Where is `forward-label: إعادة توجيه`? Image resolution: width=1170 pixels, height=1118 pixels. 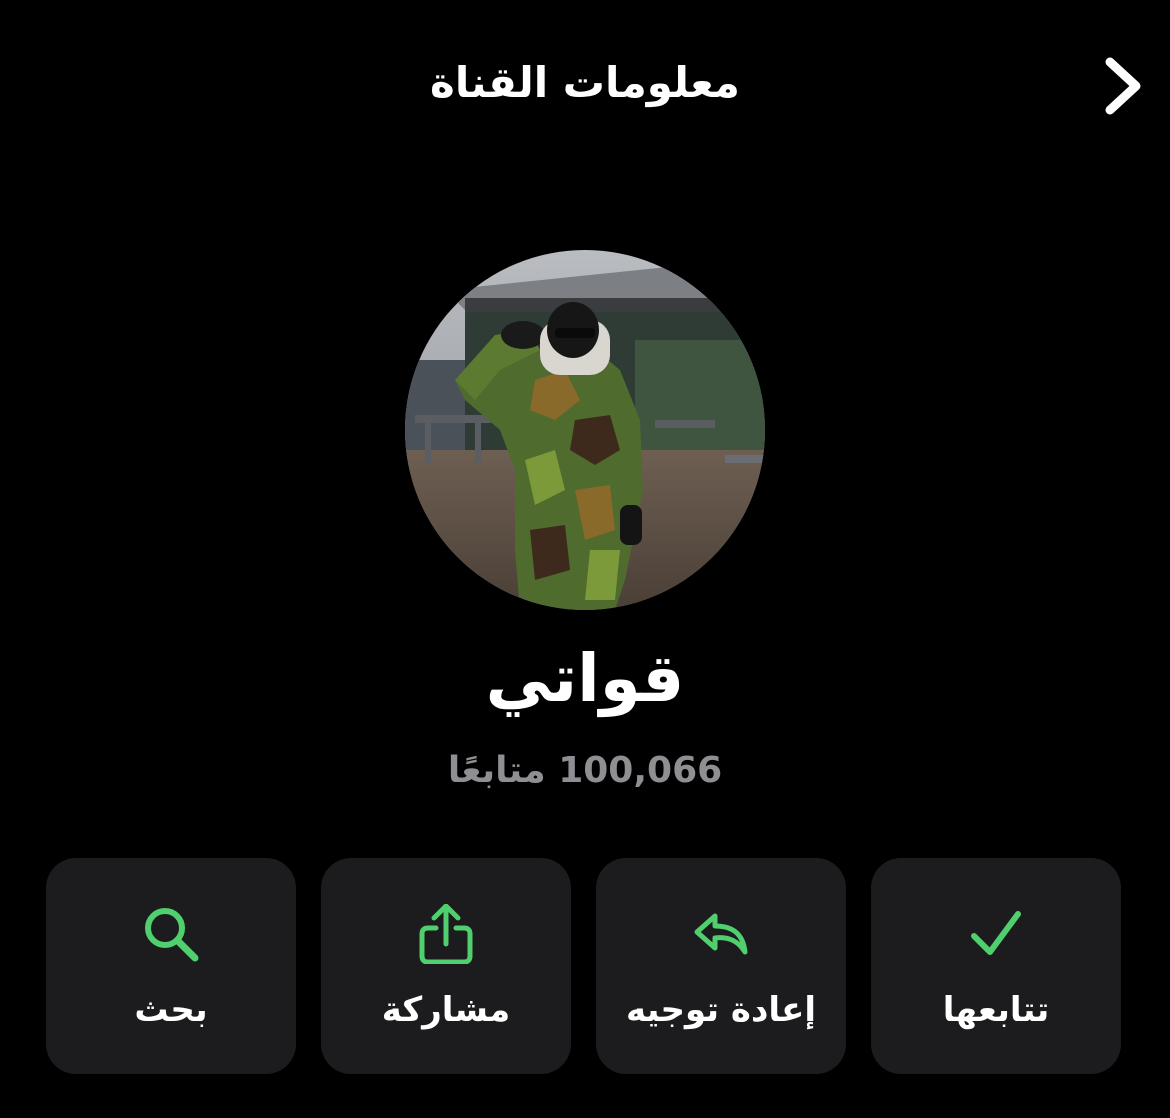
forward-label: إعادة توجيه is located at coordinates (721, 1010).